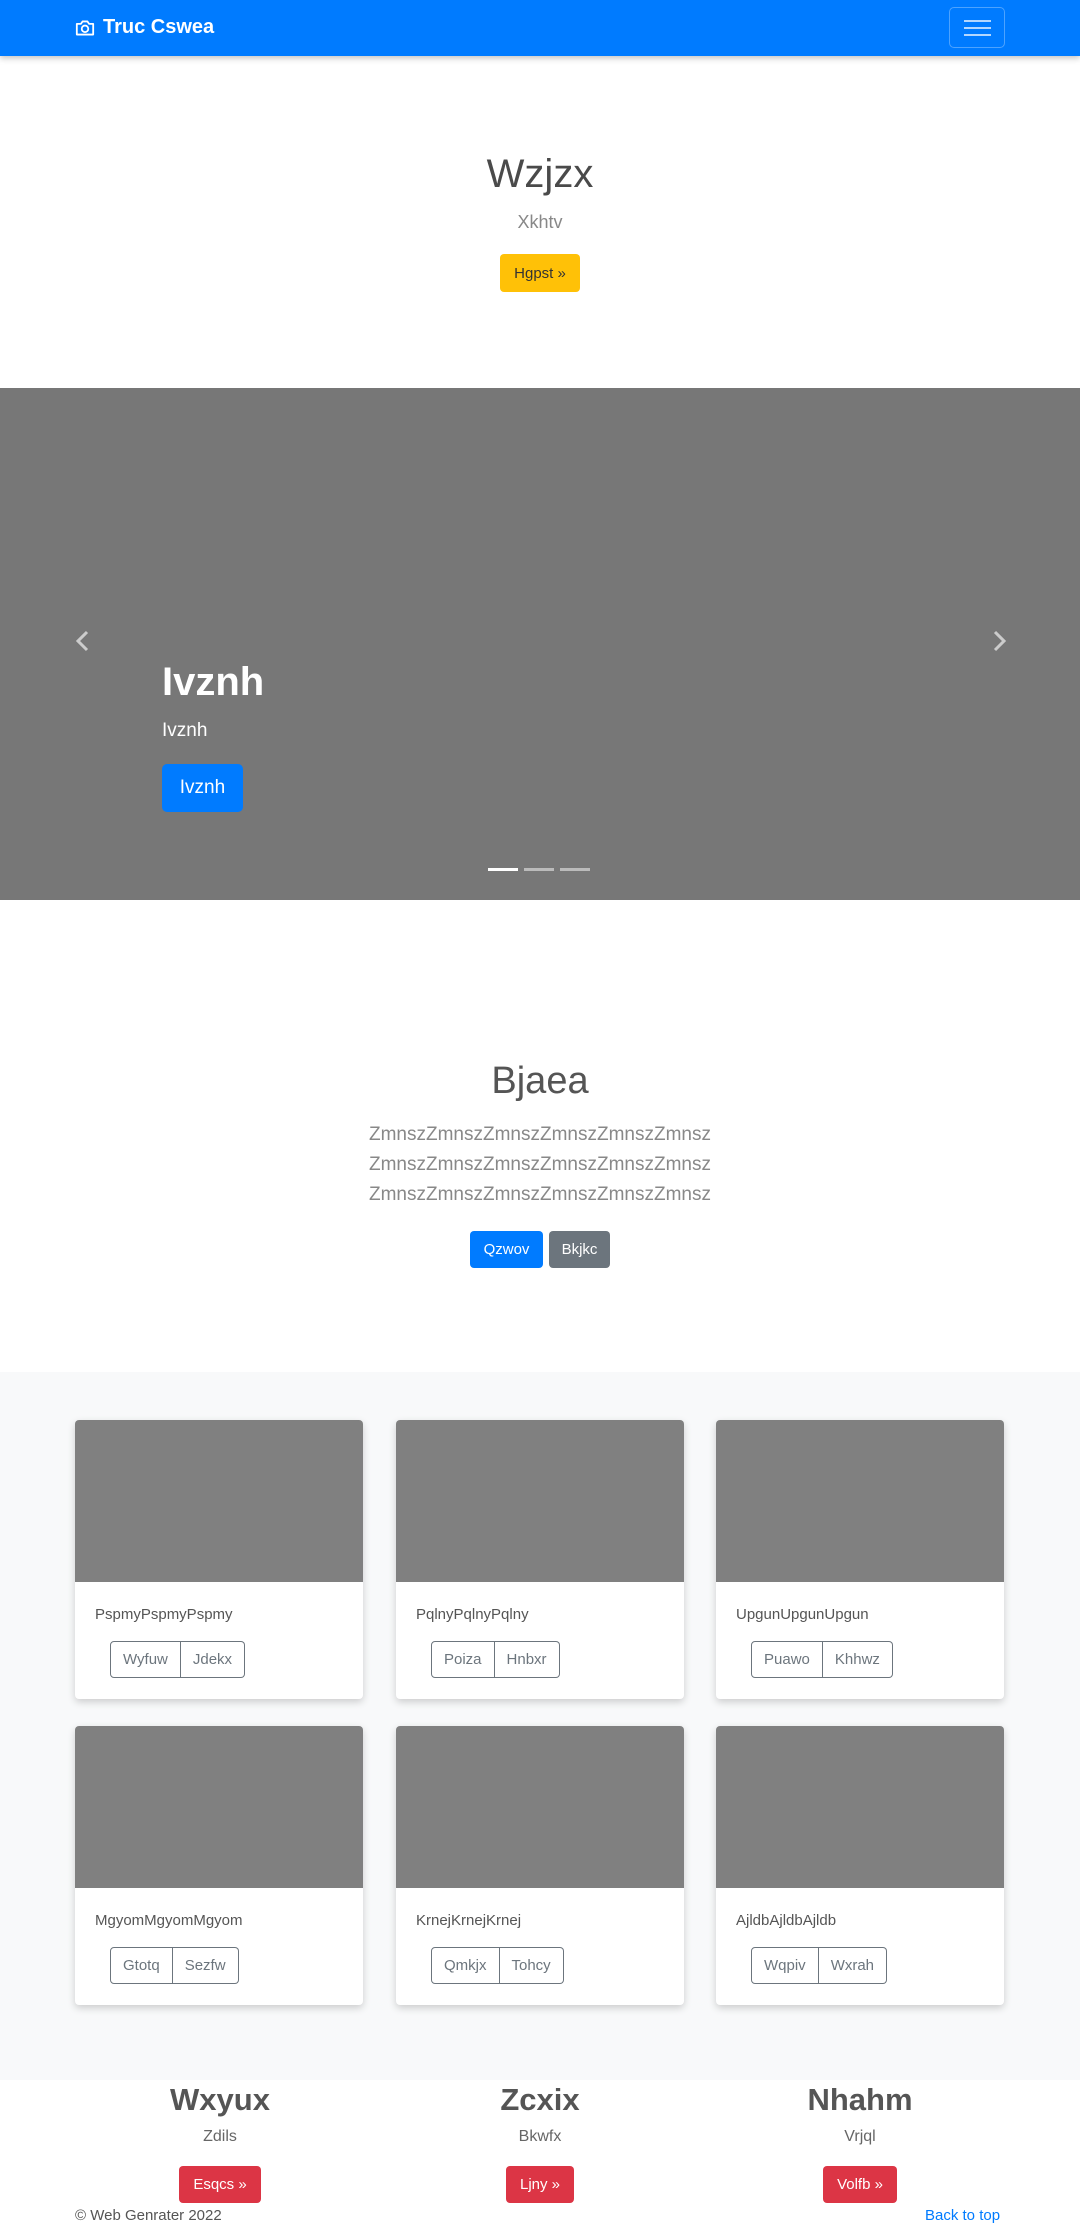  Describe the element at coordinates (220, 2184) in the screenshot. I see `column-button: Esqcs »` at that location.